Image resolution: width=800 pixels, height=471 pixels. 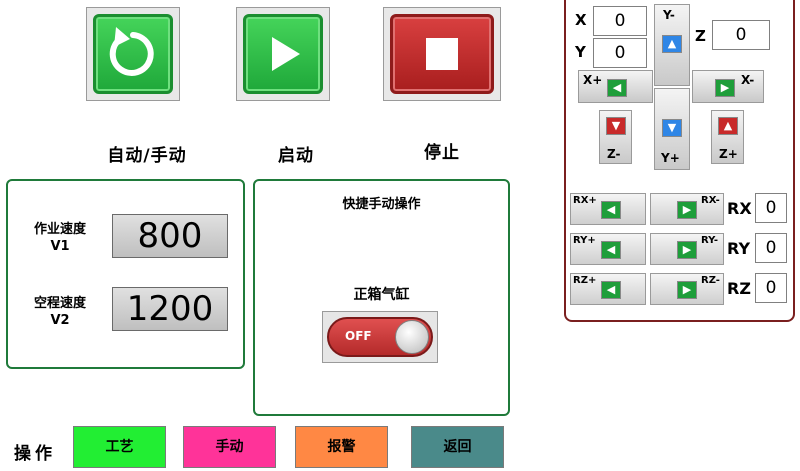 I want to click on work-speed-label-line2: V1, so click(x=60, y=246).